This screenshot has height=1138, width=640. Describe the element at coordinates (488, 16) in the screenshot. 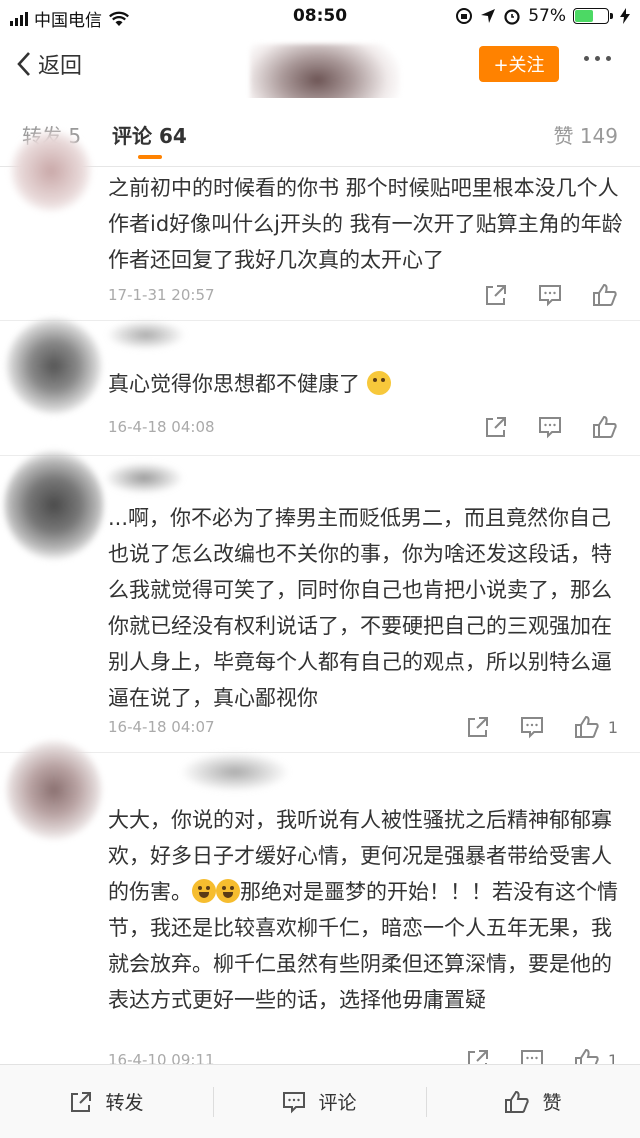

I see `location-icon` at that location.